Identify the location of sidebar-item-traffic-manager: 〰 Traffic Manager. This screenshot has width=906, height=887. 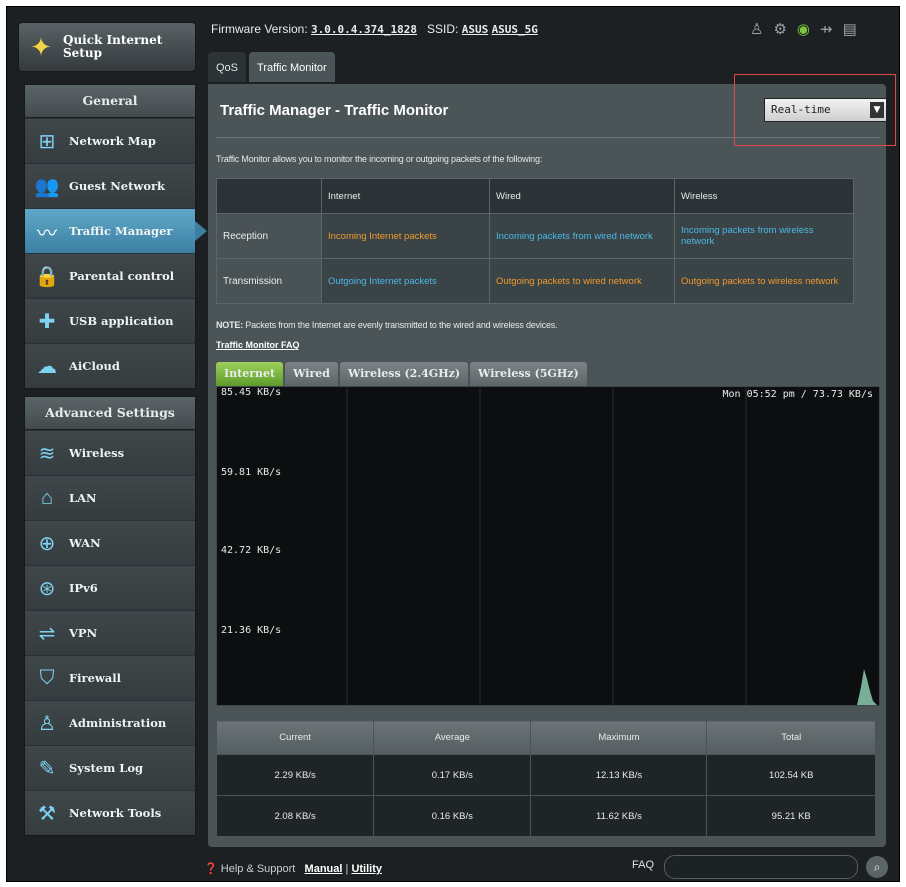
(116, 230).